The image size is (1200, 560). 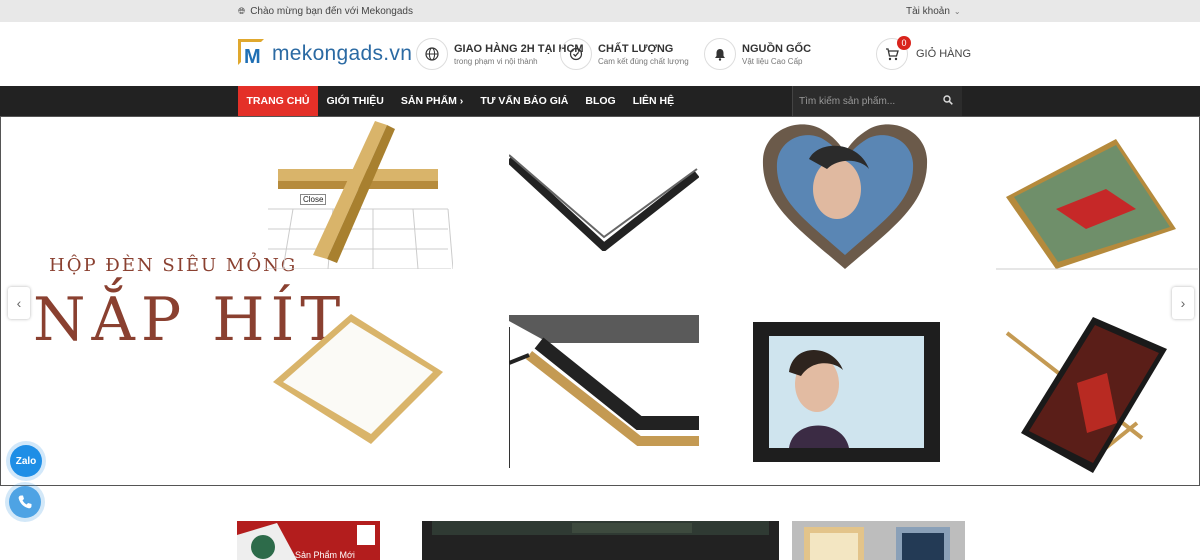 I want to click on middle-banner-image, so click(x=600, y=540).